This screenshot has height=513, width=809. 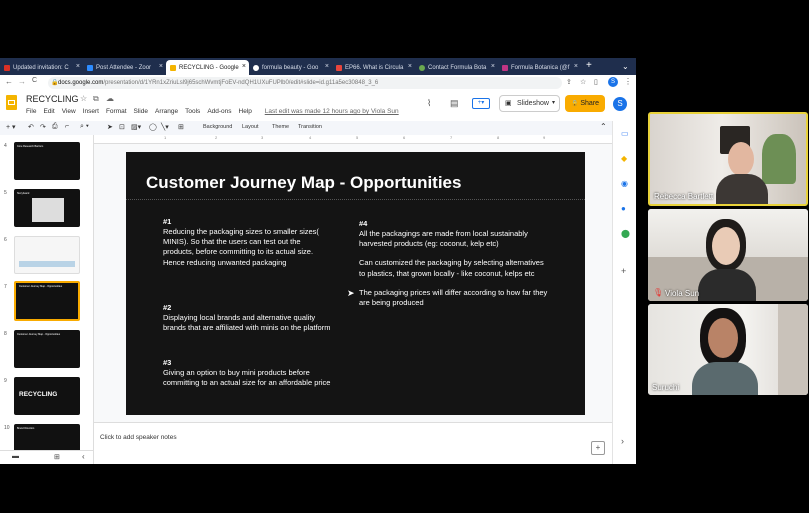 What do you see at coordinates (11, 127) in the screenshot?
I see `new-slide-icon: + ▾` at bounding box center [11, 127].